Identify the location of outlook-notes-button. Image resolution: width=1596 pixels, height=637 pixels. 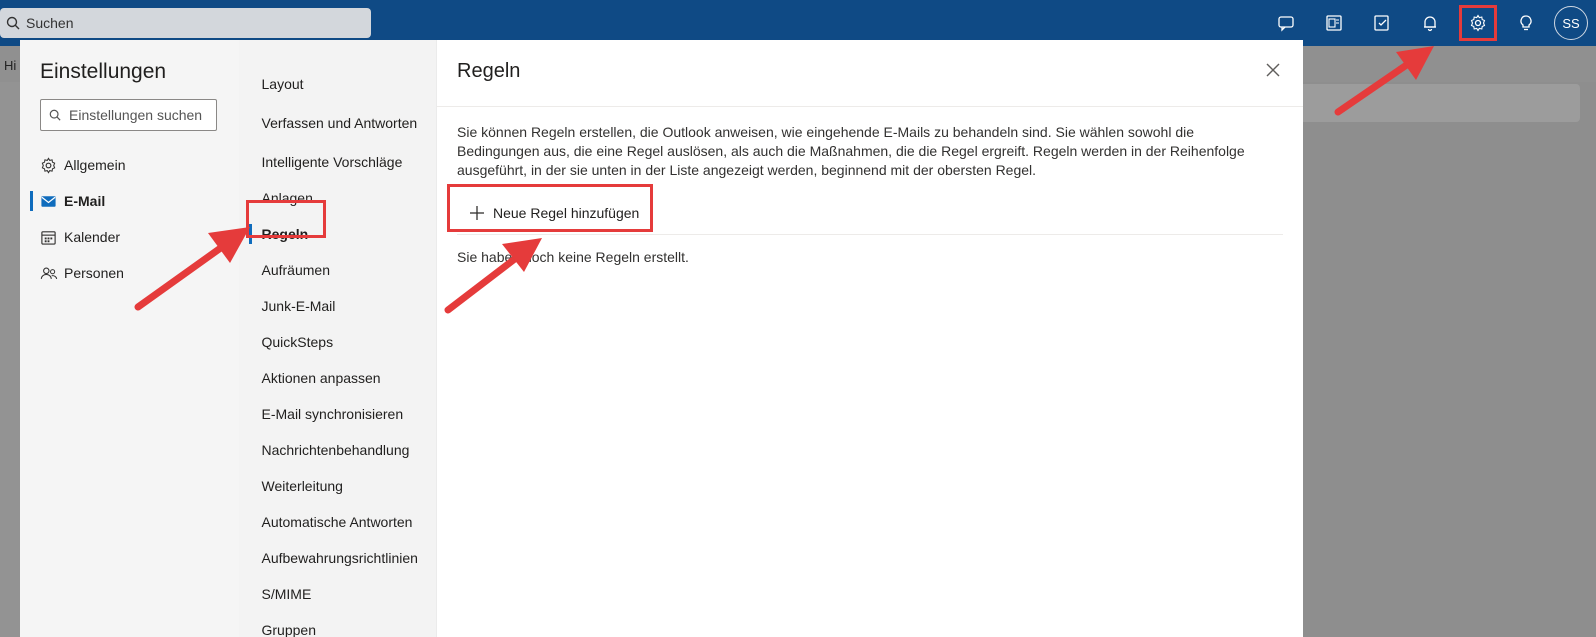
(1334, 23).